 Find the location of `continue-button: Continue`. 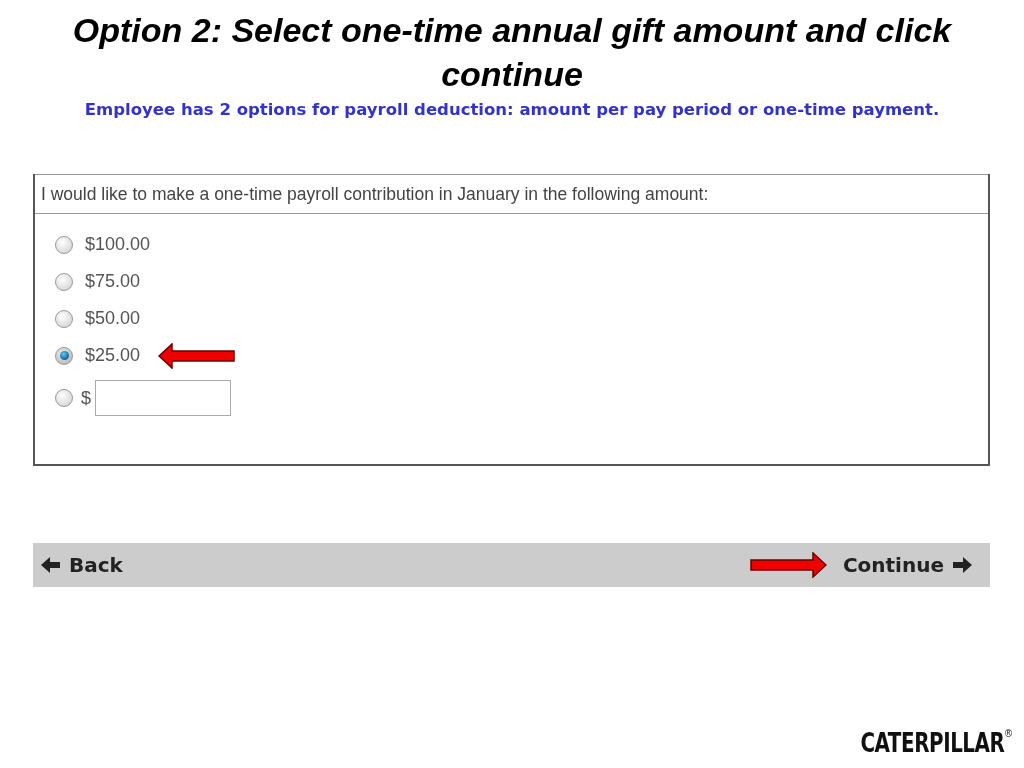

continue-button: Continue is located at coordinates (907, 565).